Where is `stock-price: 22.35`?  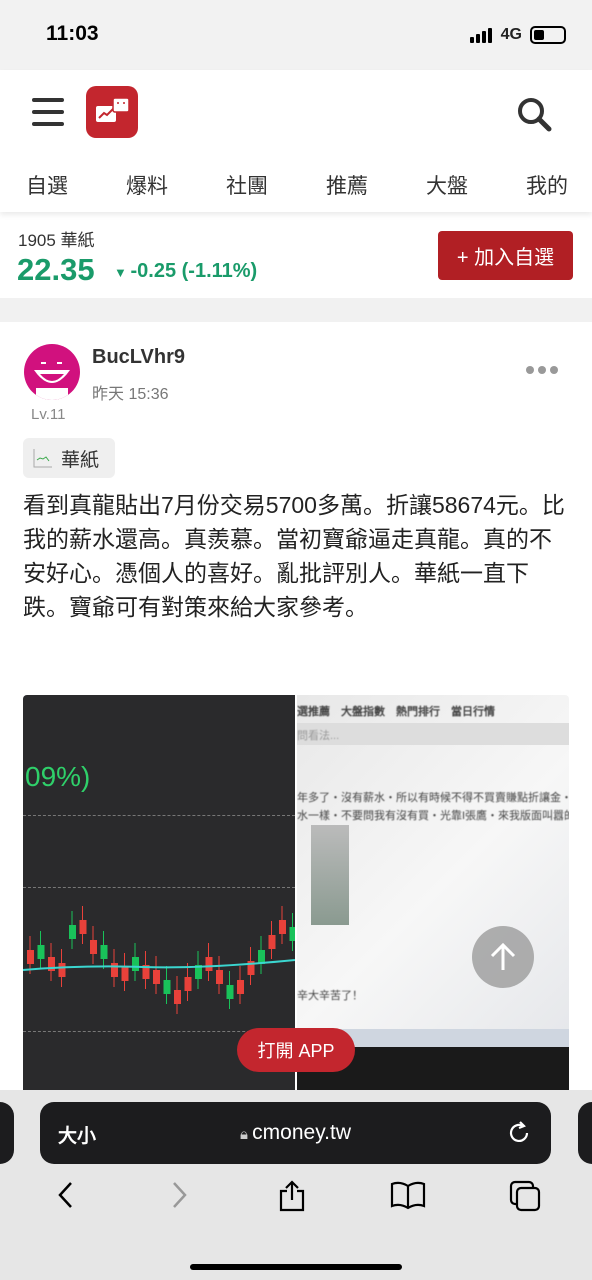
stock-price: 22.35 is located at coordinates (56, 269).